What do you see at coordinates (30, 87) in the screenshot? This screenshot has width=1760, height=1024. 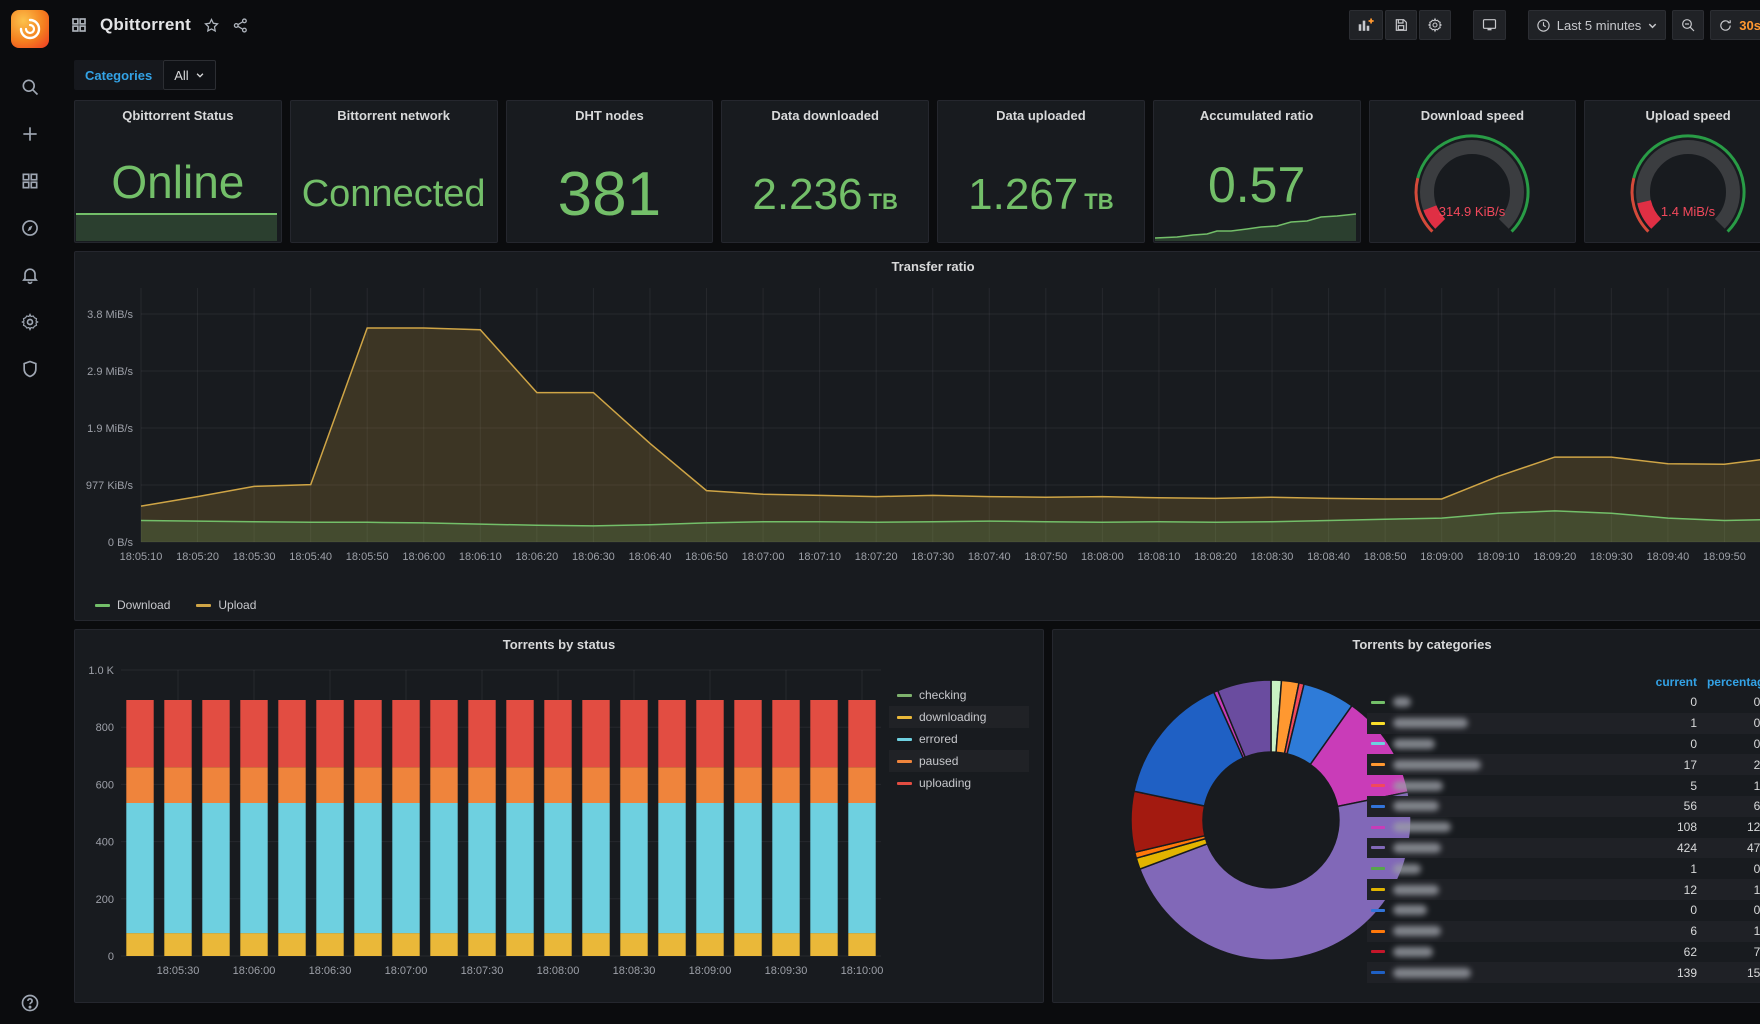 I see `search-icon` at bounding box center [30, 87].